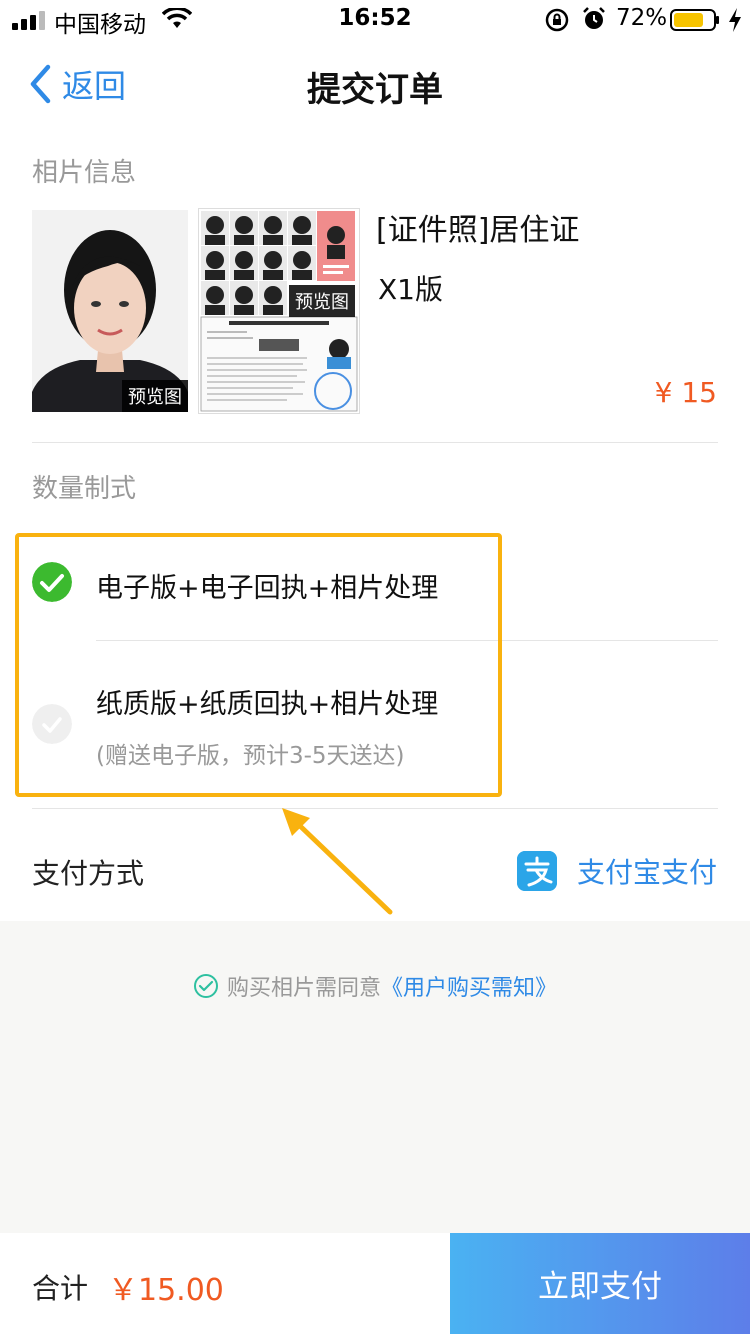 Image resolution: width=750 pixels, height=1334 pixels. What do you see at coordinates (155, 396) in the screenshot?
I see `preview-tag: 预览图` at bounding box center [155, 396].